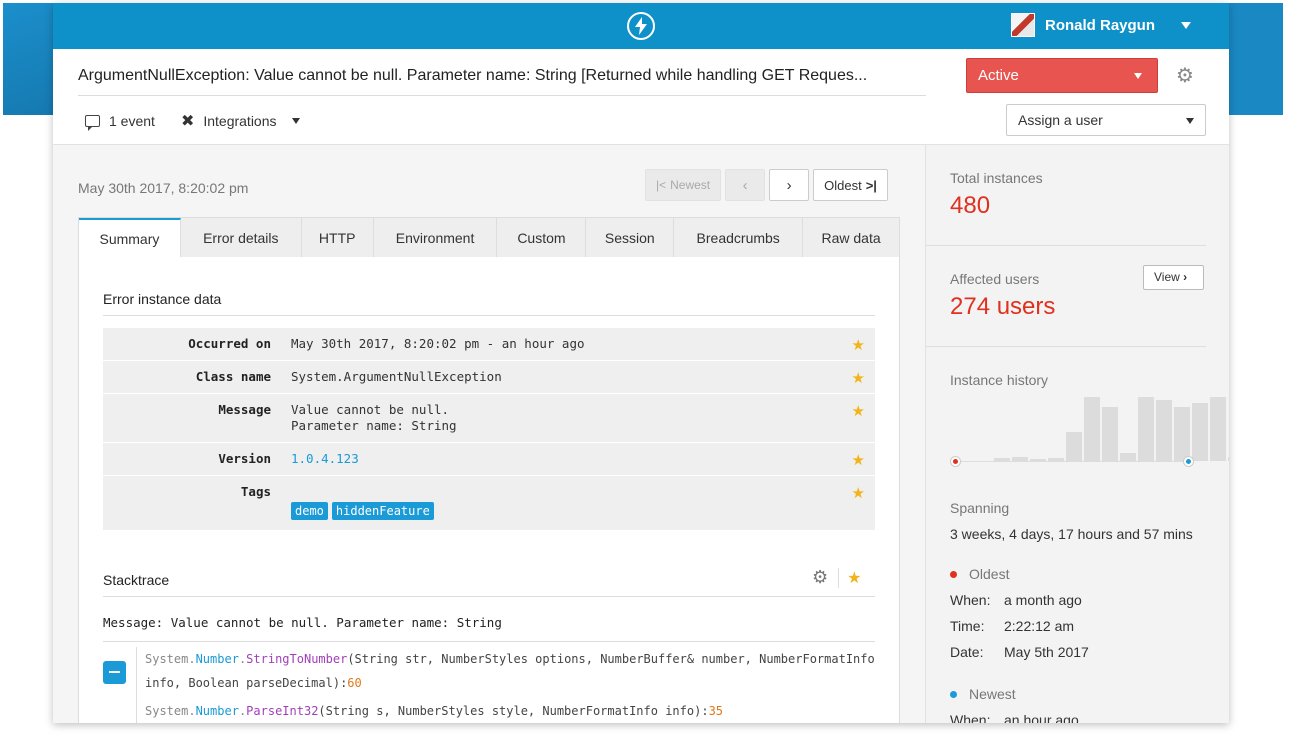 Image resolution: width=1302 pixels, height=742 pixels. What do you see at coordinates (967, 652) in the screenshot?
I see `date-label: Date:` at bounding box center [967, 652].